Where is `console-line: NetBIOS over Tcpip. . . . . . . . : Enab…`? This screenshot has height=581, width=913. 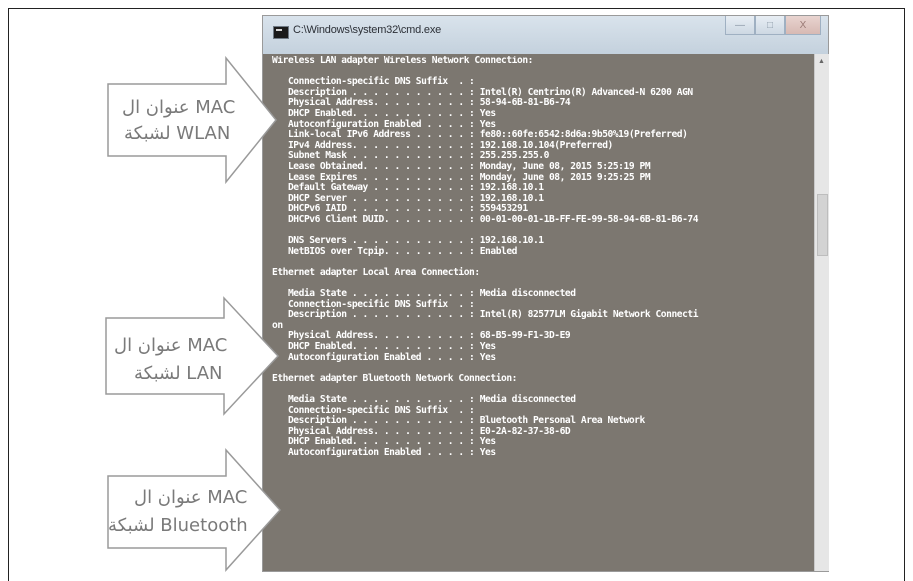 console-line: NetBIOS over Tcpip. . . . . . . . : Enab… is located at coordinates (394, 251).